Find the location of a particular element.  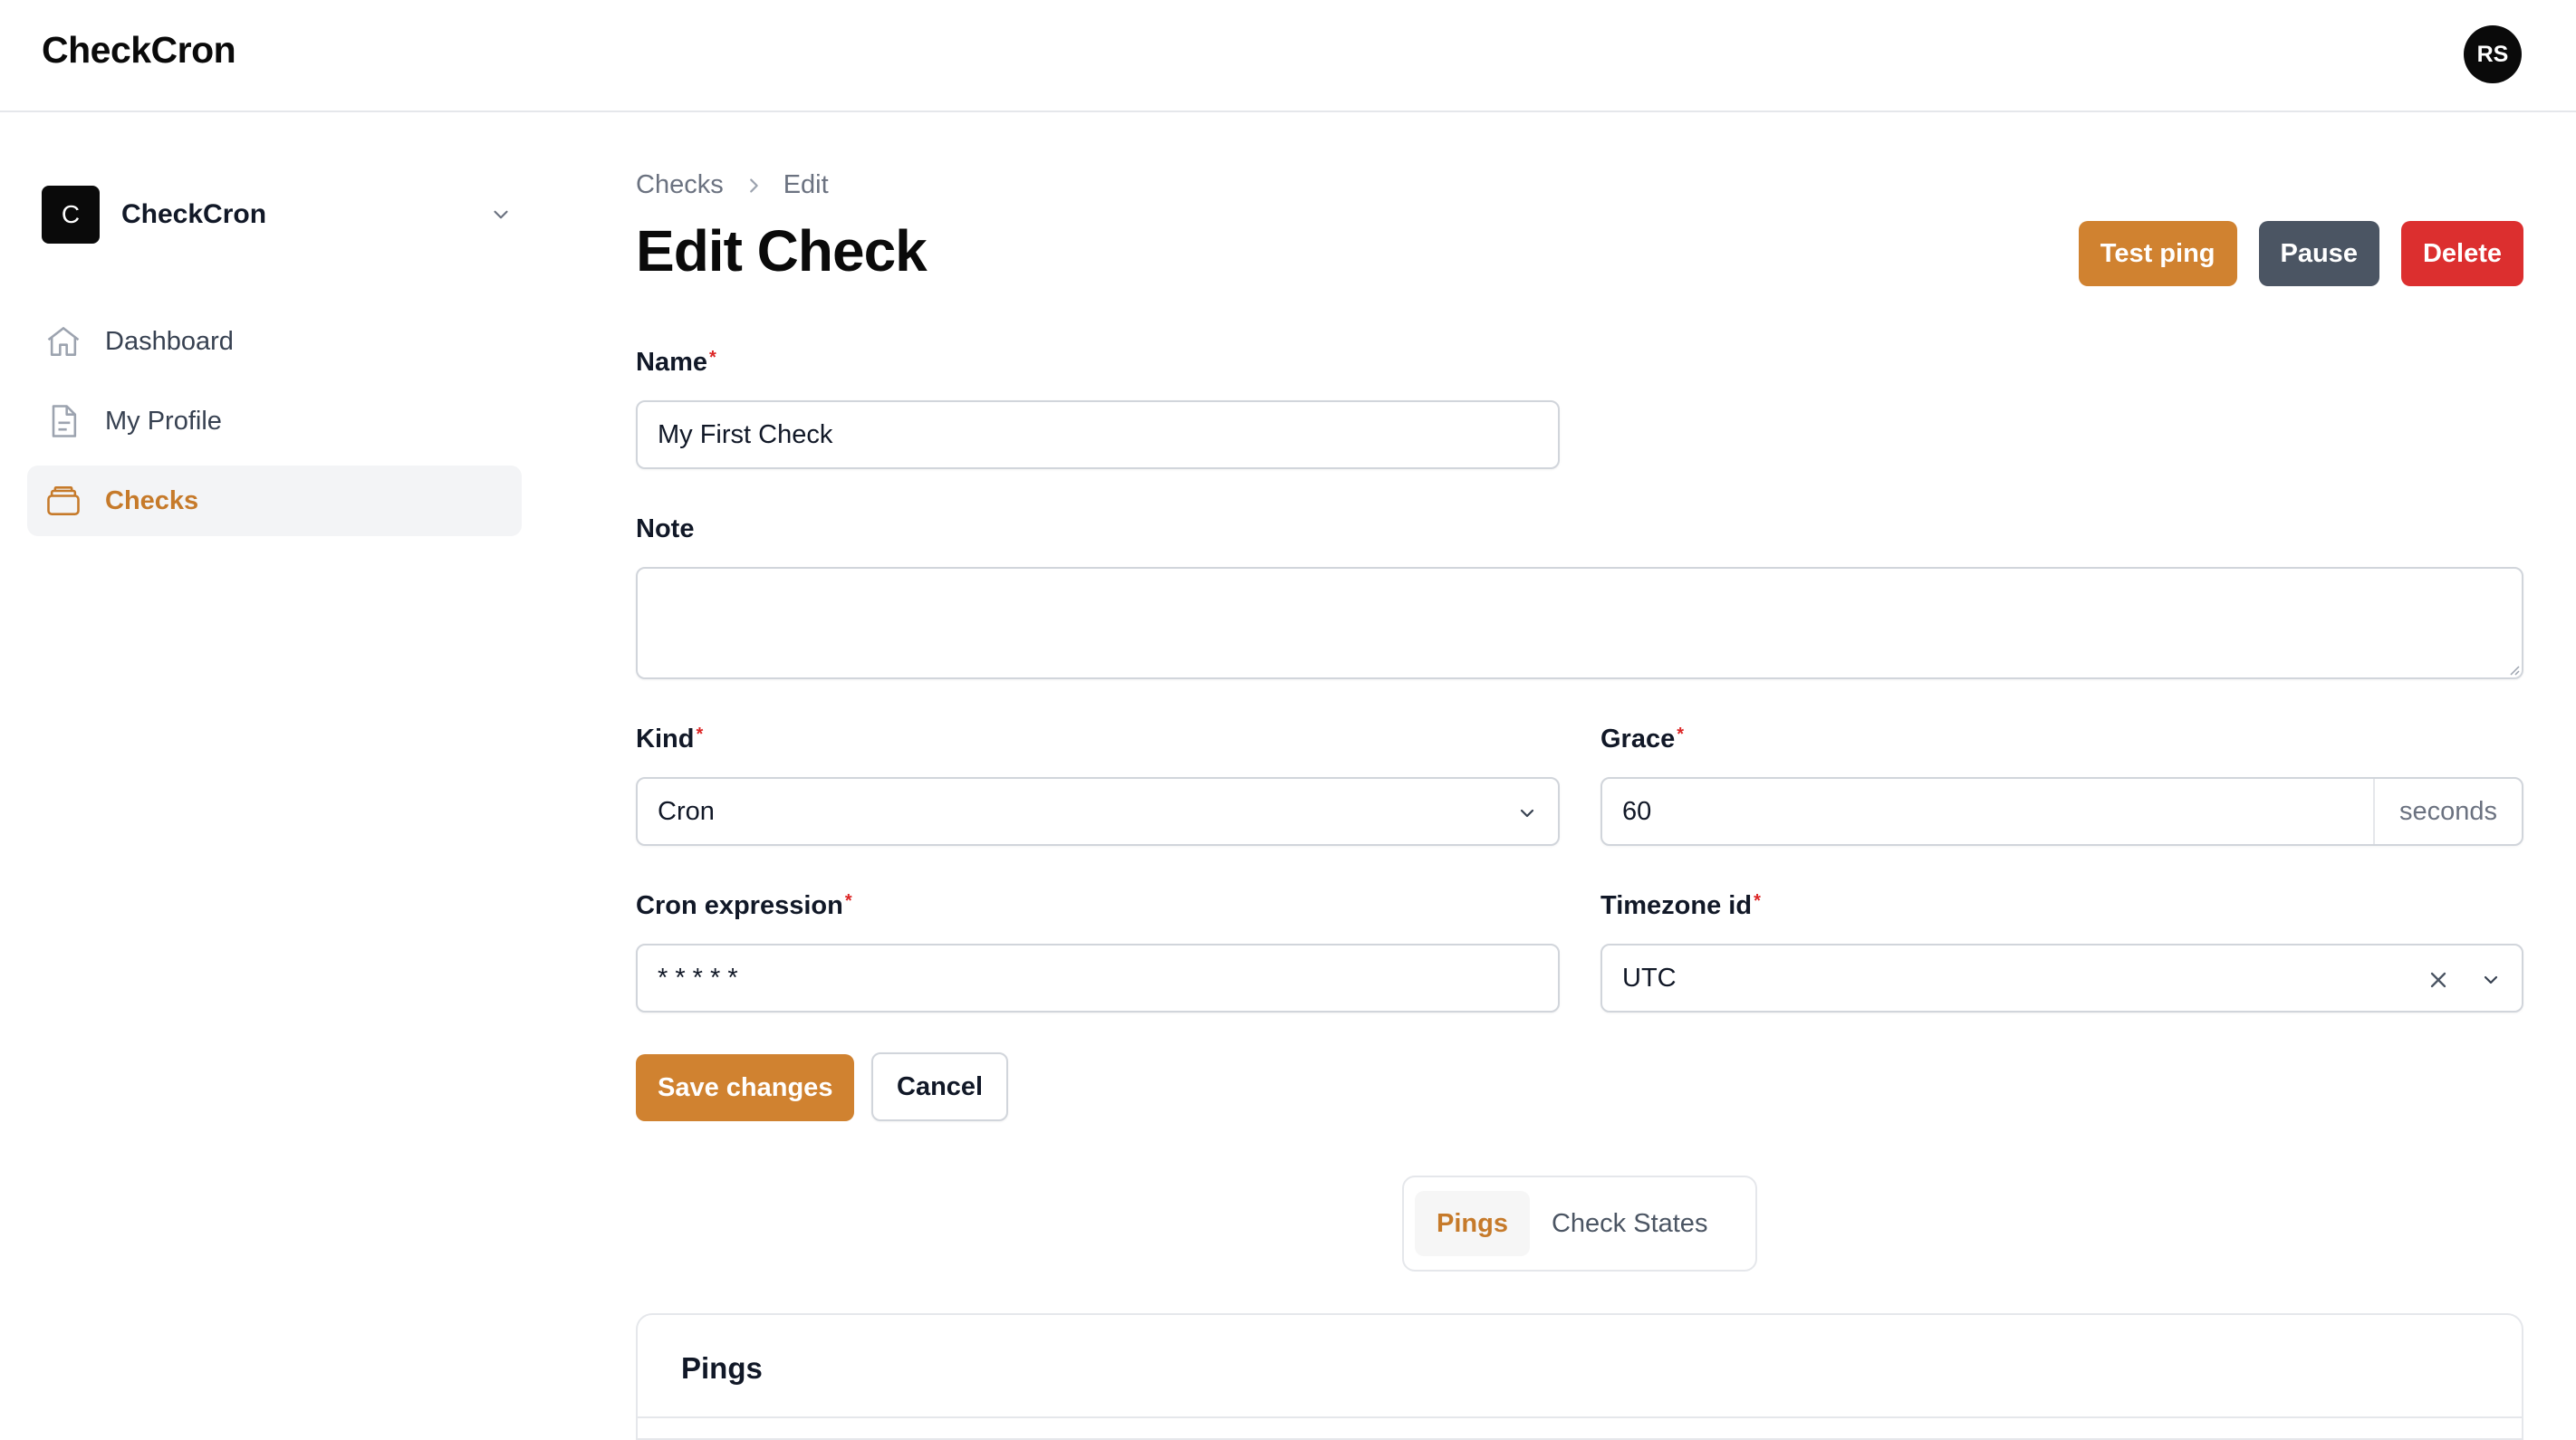

document-icon is located at coordinates (63, 421).